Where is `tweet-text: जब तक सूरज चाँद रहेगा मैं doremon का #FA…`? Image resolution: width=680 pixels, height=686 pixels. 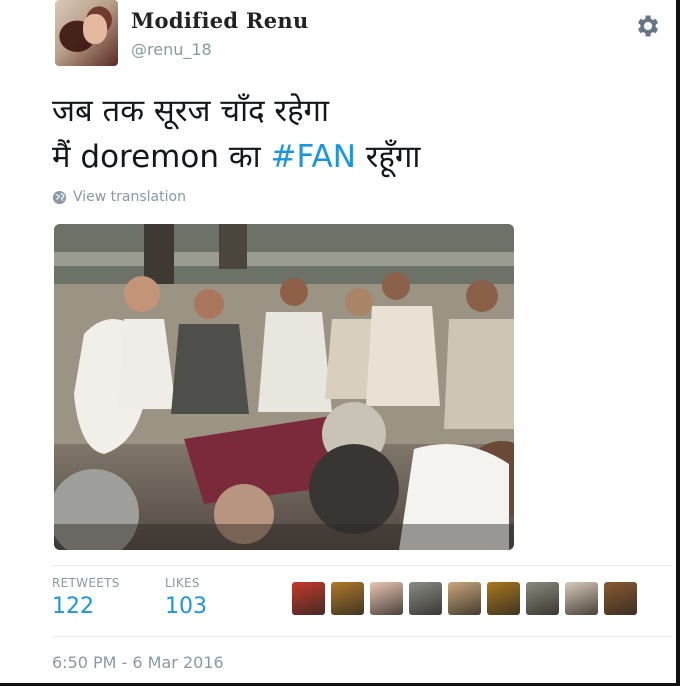
tweet-text: जब तक सूरज चाँद रहेगा मैं doremon का #FA… is located at coordinates (332, 134).